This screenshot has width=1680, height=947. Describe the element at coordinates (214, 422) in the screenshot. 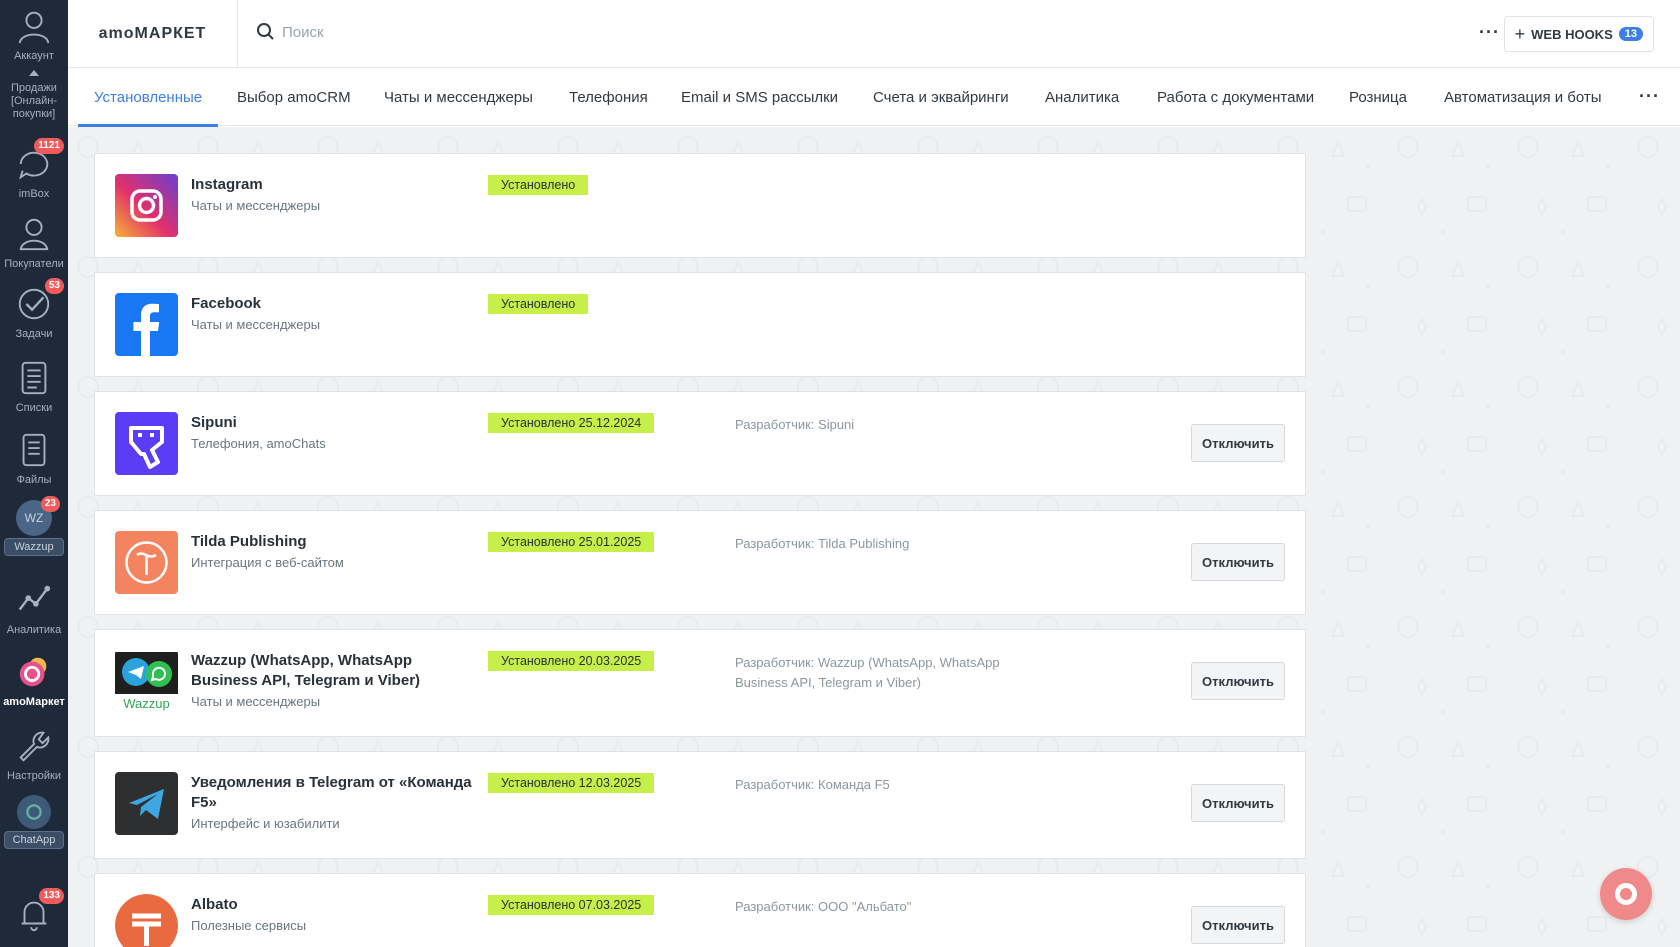

I see `integration-name: Sipuni` at that location.